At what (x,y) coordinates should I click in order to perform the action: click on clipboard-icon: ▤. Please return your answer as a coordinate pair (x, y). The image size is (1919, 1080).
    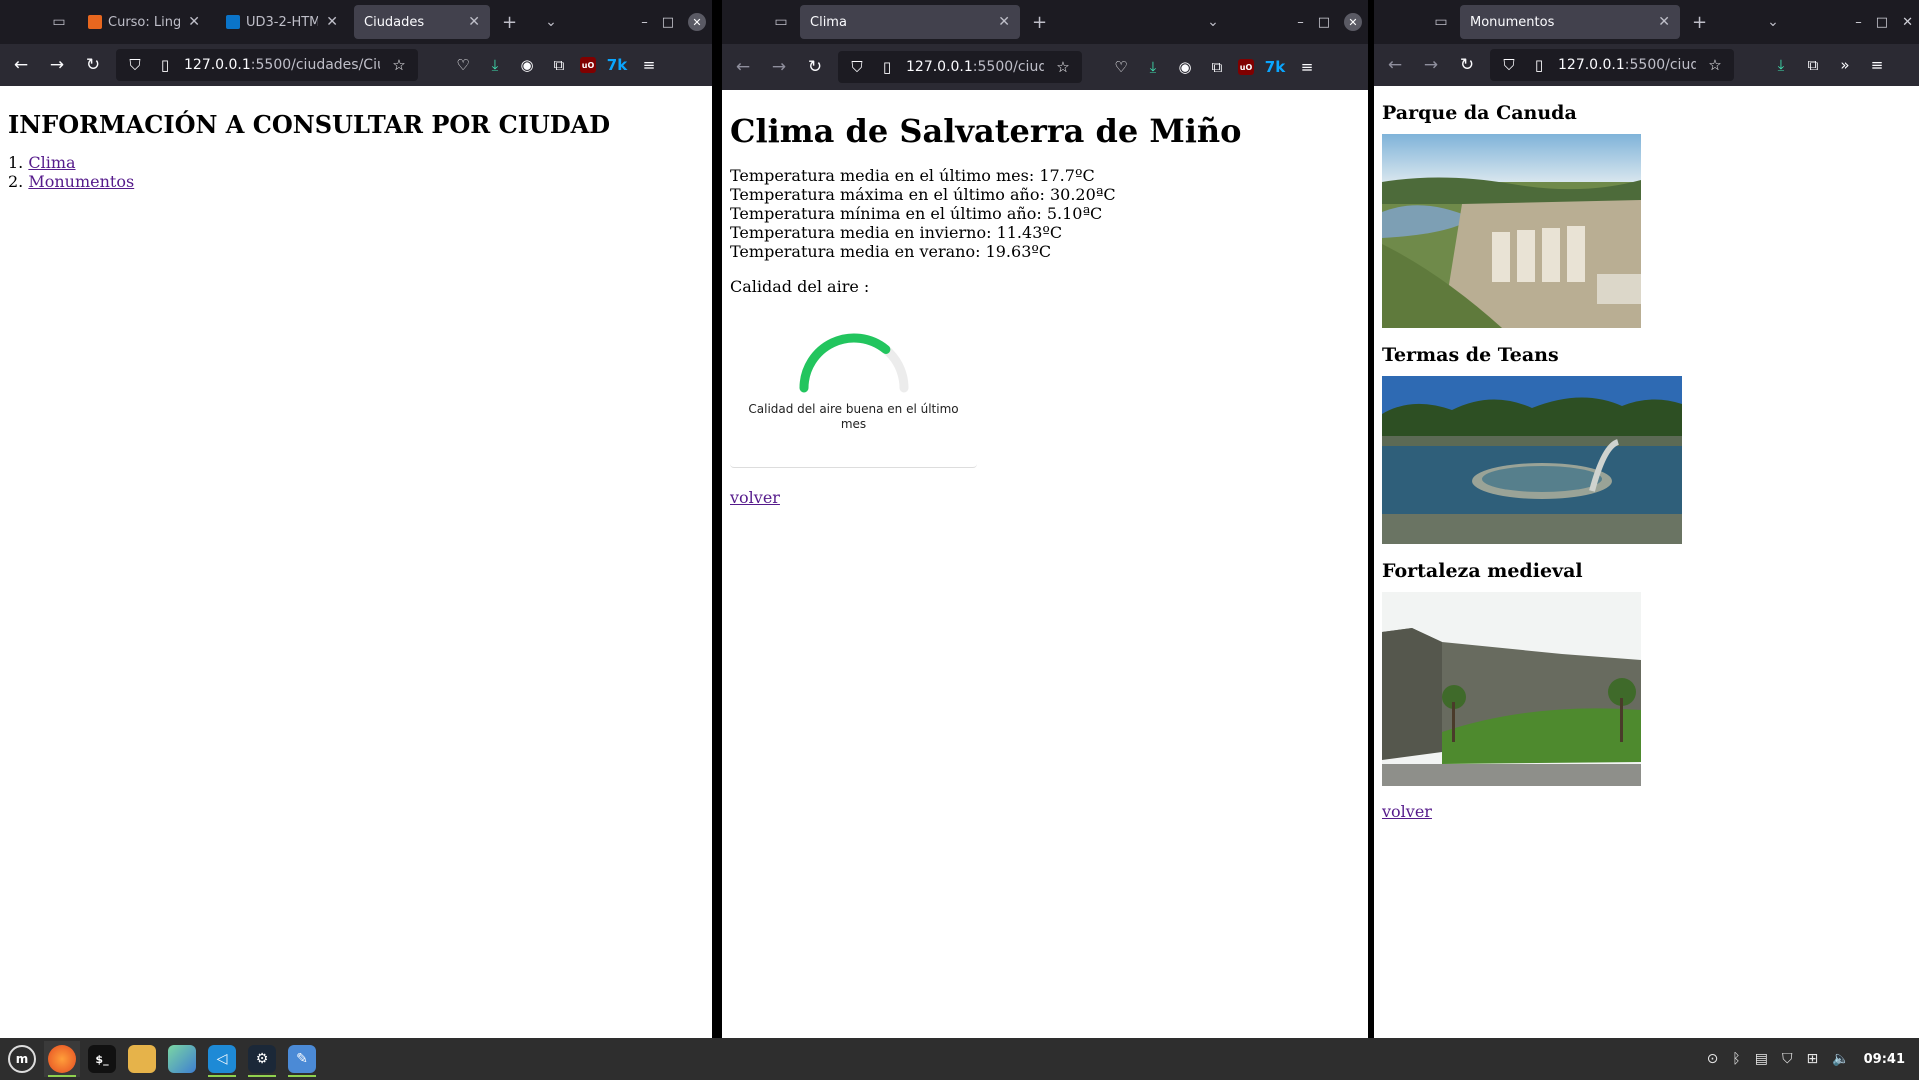
    Looking at the image, I should click on (1761, 1059).